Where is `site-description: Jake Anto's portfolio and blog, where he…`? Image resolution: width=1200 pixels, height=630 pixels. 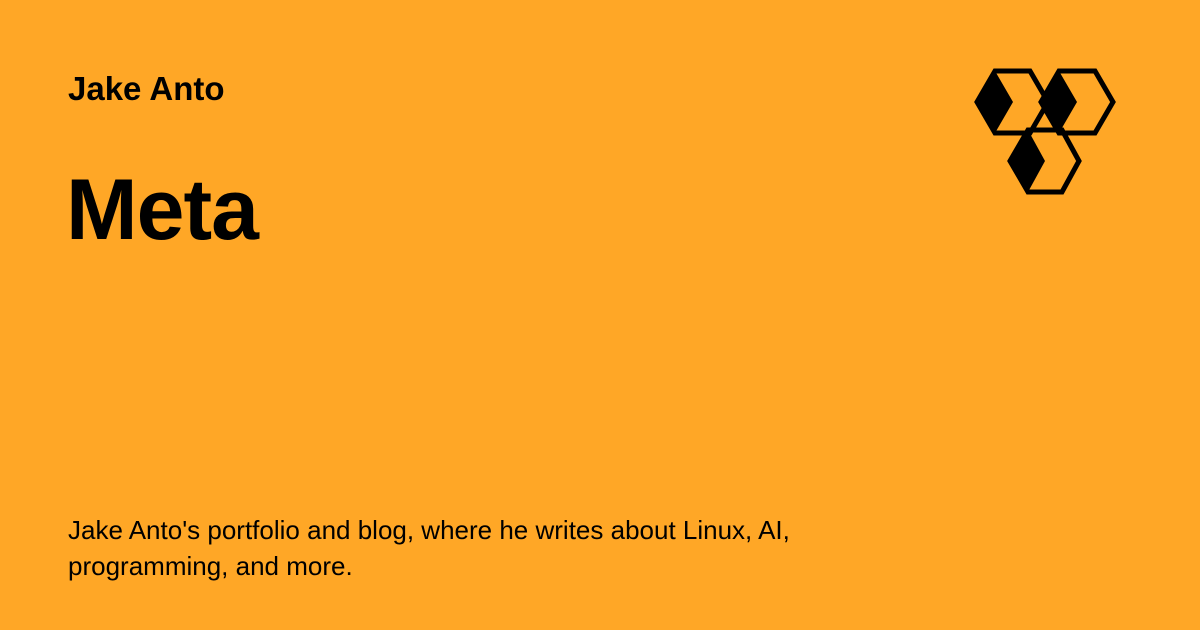 site-description: Jake Anto's portfolio and blog, where he… is located at coordinates (429, 548).